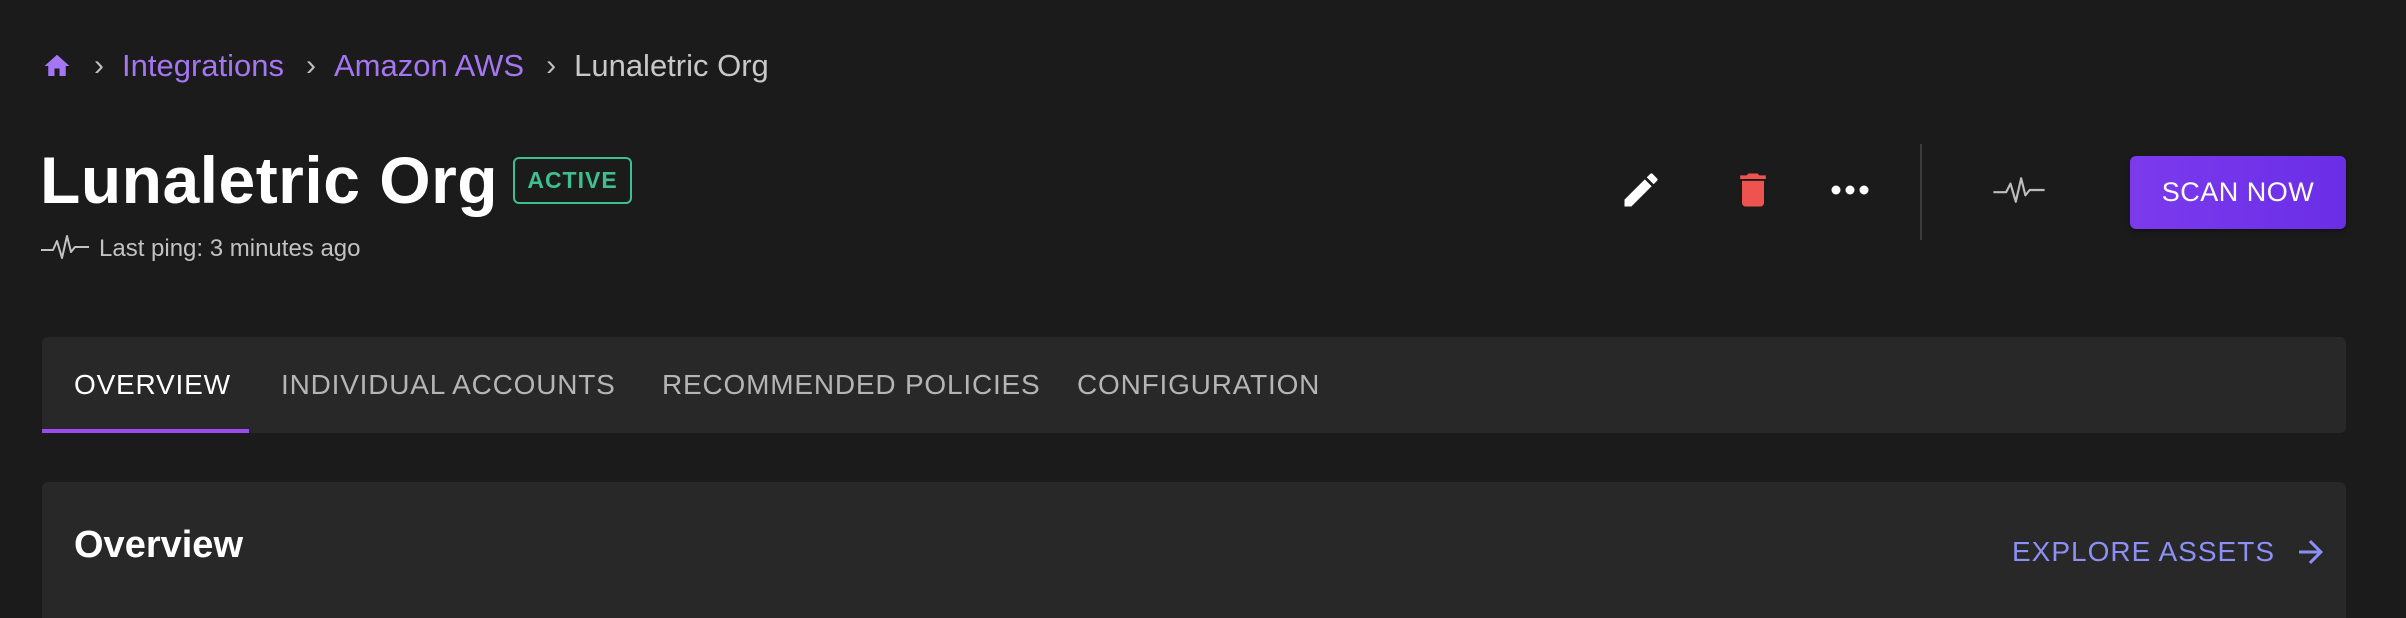 The image size is (2406, 618). I want to click on home-icon, so click(57, 66).